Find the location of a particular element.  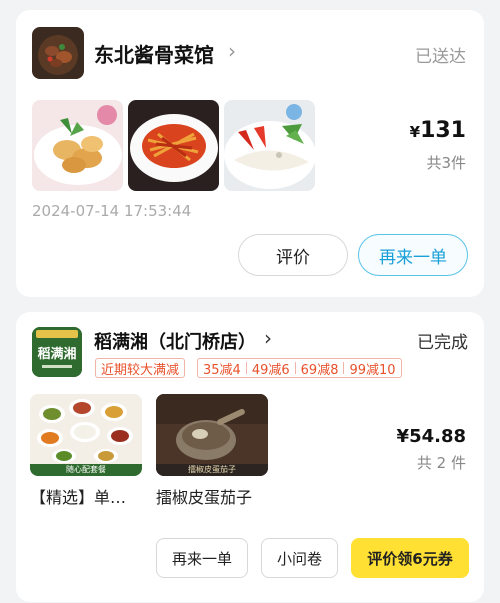

shop-logo is located at coordinates (58, 53).